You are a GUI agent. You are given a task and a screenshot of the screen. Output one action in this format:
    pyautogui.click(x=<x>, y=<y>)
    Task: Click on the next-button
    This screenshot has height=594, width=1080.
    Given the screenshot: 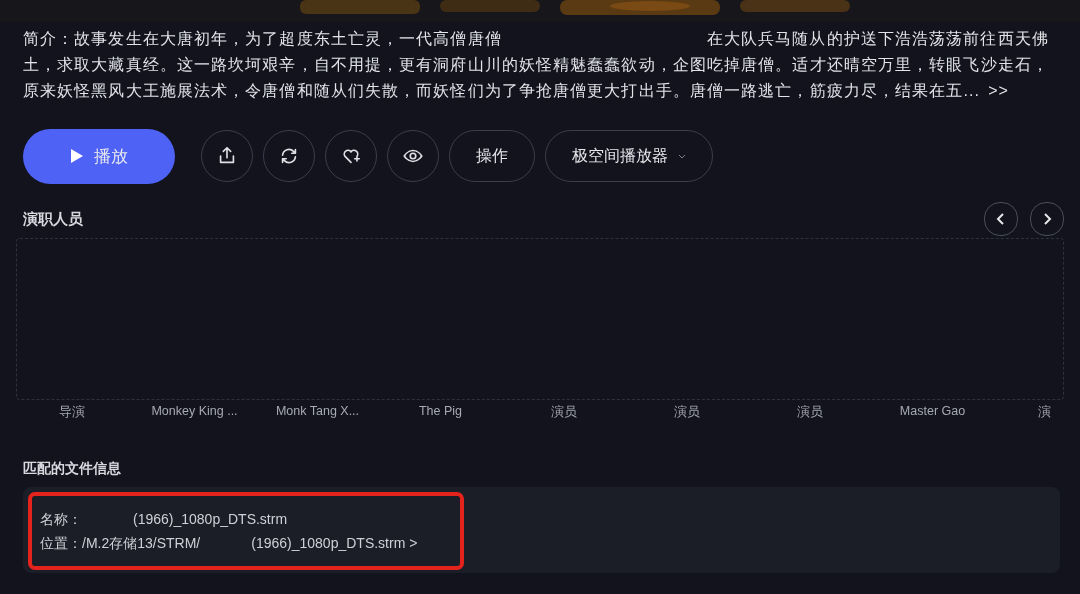 What is the action you would take?
    pyautogui.click(x=1047, y=219)
    